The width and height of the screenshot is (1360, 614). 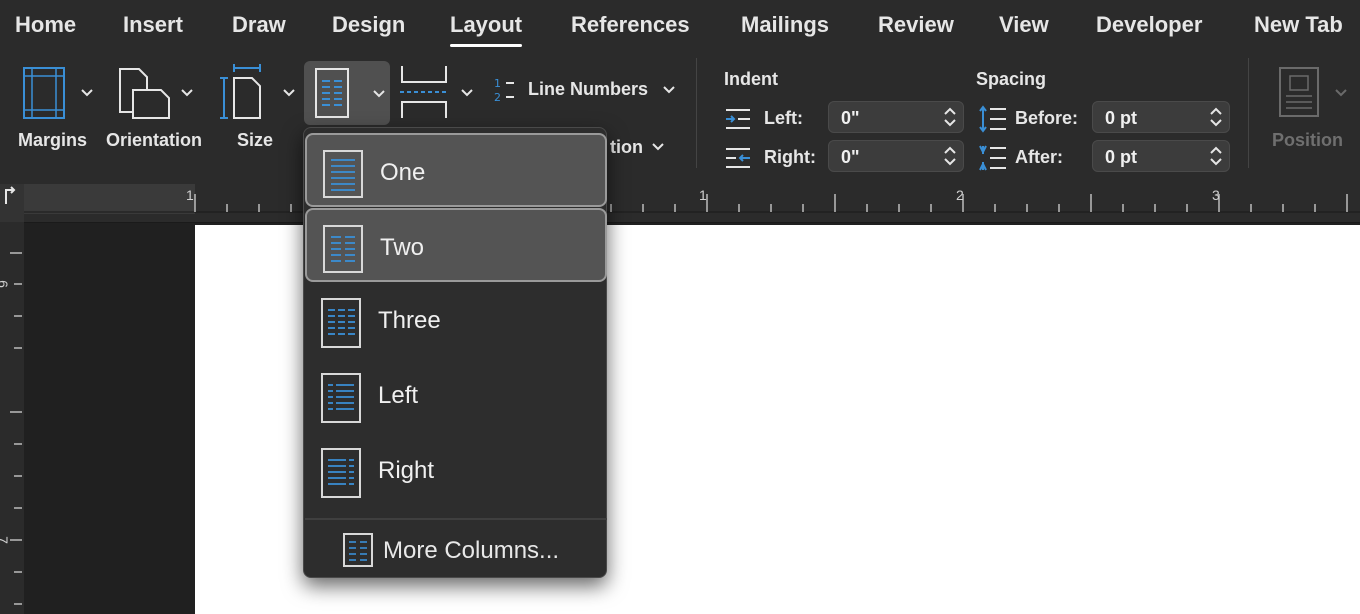 What do you see at coordinates (1341, 93) in the screenshot?
I see `position-chevron-down-icon` at bounding box center [1341, 93].